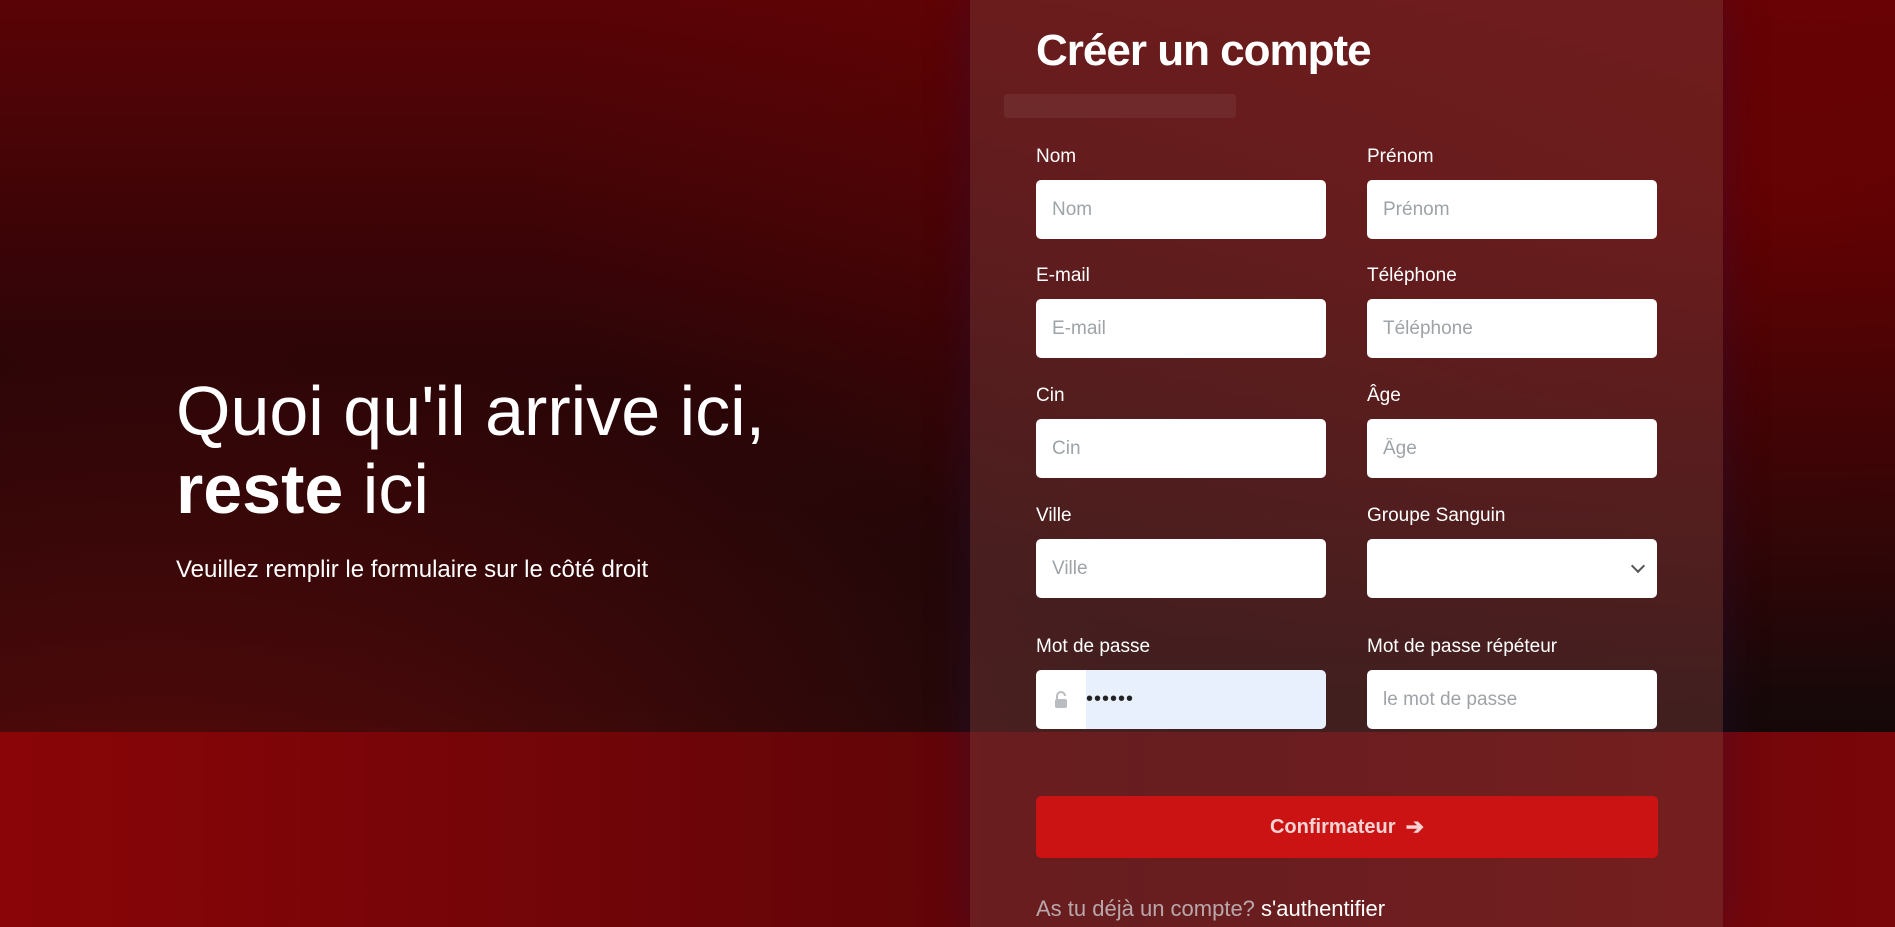 Image resolution: width=1895 pixels, height=927 pixels. What do you see at coordinates (471, 411) in the screenshot?
I see `hero-heading-line1: Quoi qu'il arrive ici,` at bounding box center [471, 411].